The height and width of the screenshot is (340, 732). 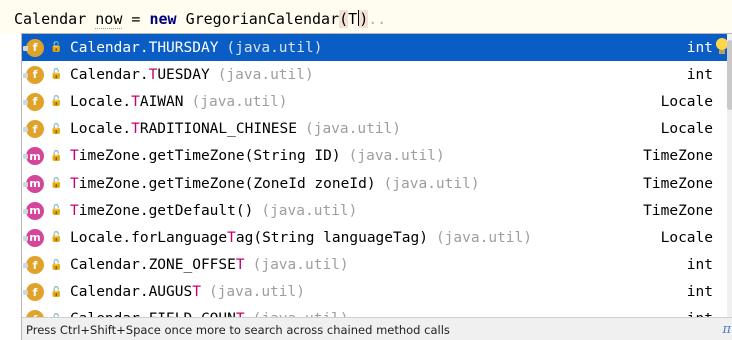 What do you see at coordinates (374, 74) in the screenshot?
I see `completion-item: f 🔓 Calendar.TUESDAY (java.util) int` at bounding box center [374, 74].